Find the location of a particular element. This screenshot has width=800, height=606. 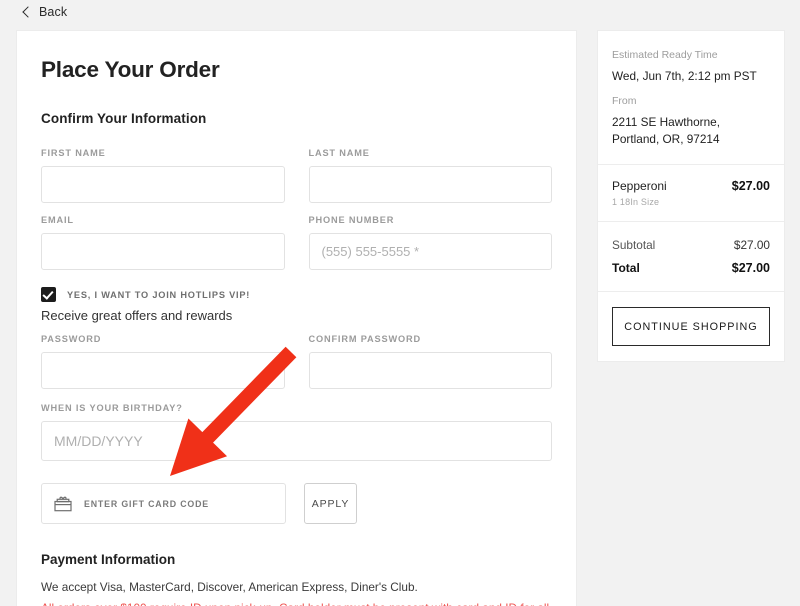

payment-information-title: Payment Information is located at coordinates (108, 559).